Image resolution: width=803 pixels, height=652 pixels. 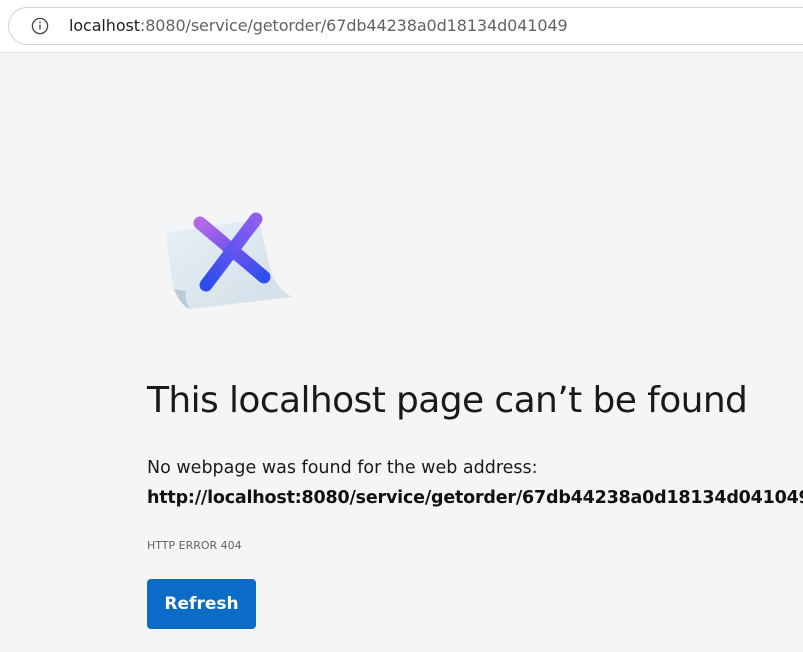 I want to click on info-icon, so click(x=40, y=26).